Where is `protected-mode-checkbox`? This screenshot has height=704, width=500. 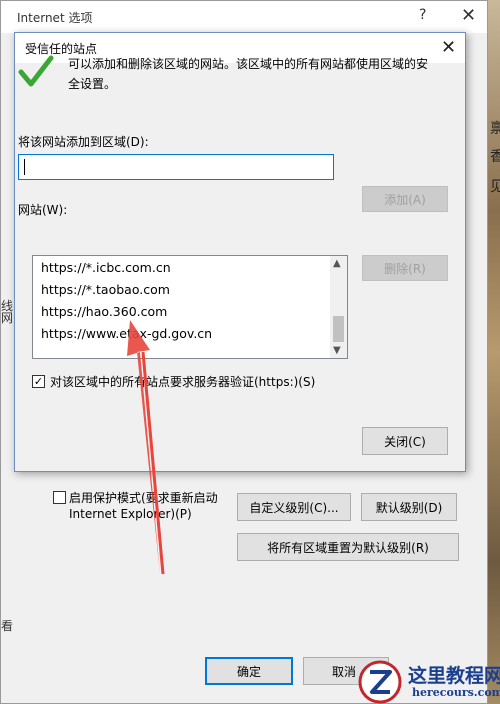 protected-mode-checkbox is located at coordinates (59, 497).